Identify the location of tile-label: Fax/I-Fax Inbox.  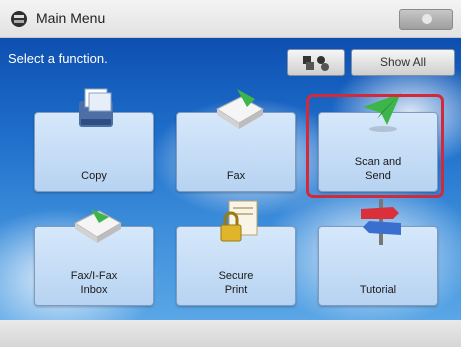
(94, 283).